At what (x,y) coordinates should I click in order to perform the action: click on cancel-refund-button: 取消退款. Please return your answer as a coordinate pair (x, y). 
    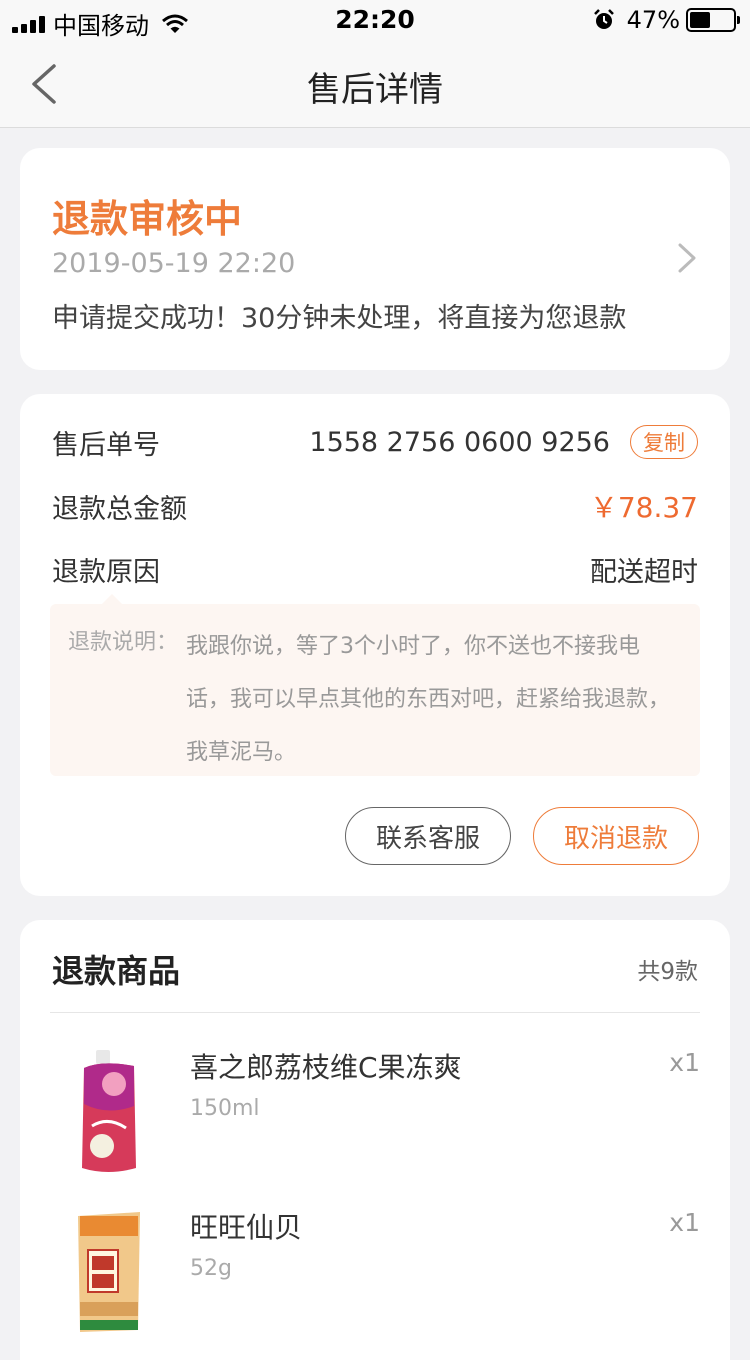
    Looking at the image, I should click on (616, 836).